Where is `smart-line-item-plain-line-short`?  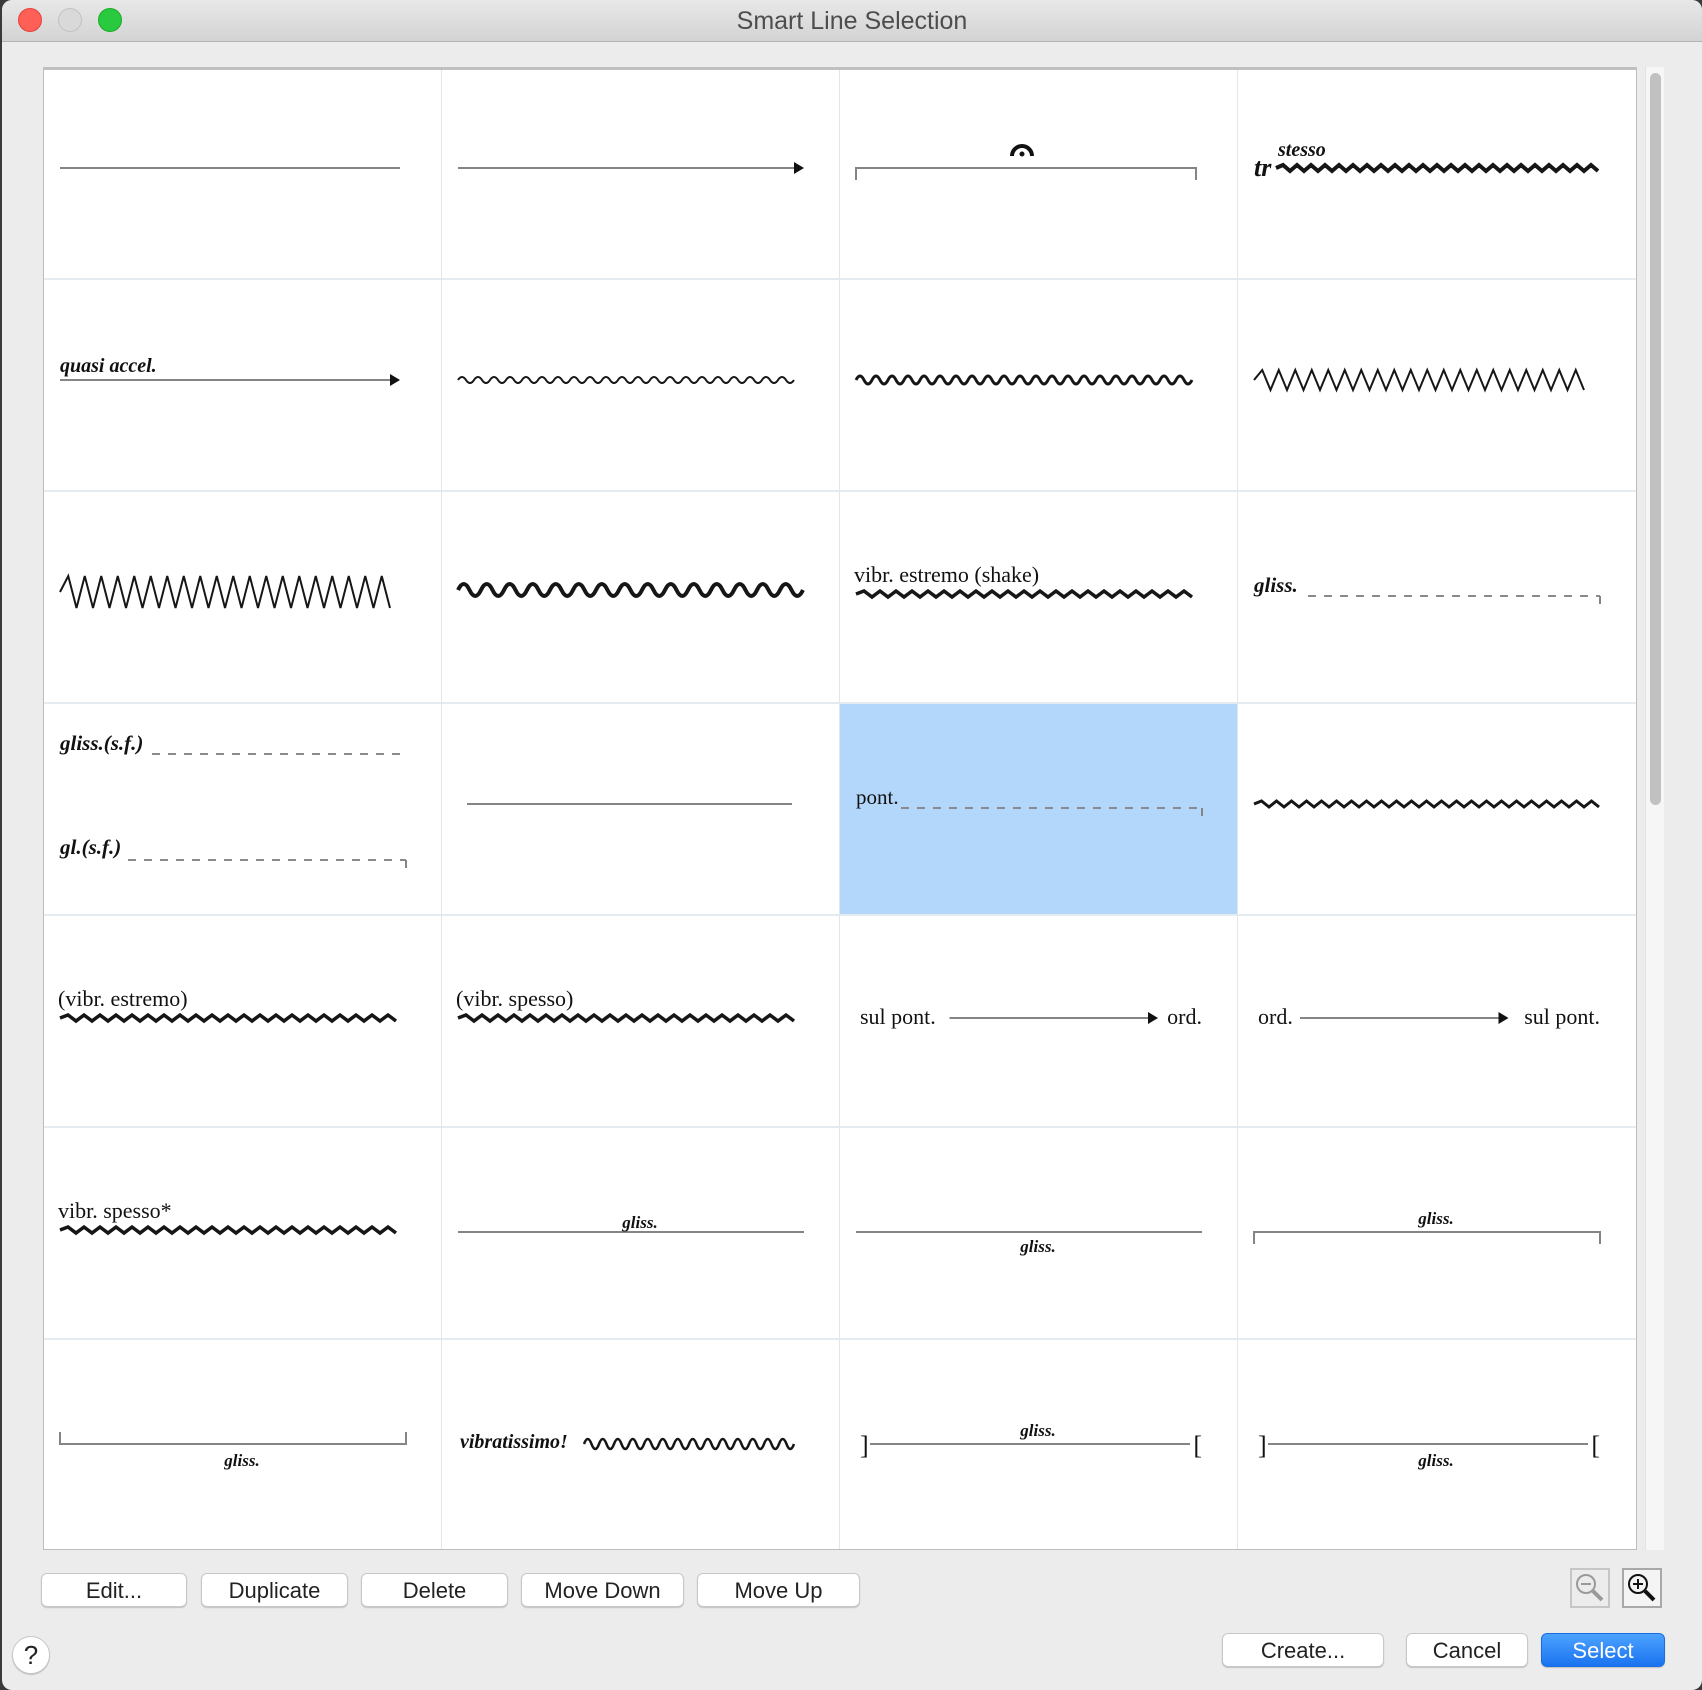 smart-line-item-plain-line-short is located at coordinates (641, 810).